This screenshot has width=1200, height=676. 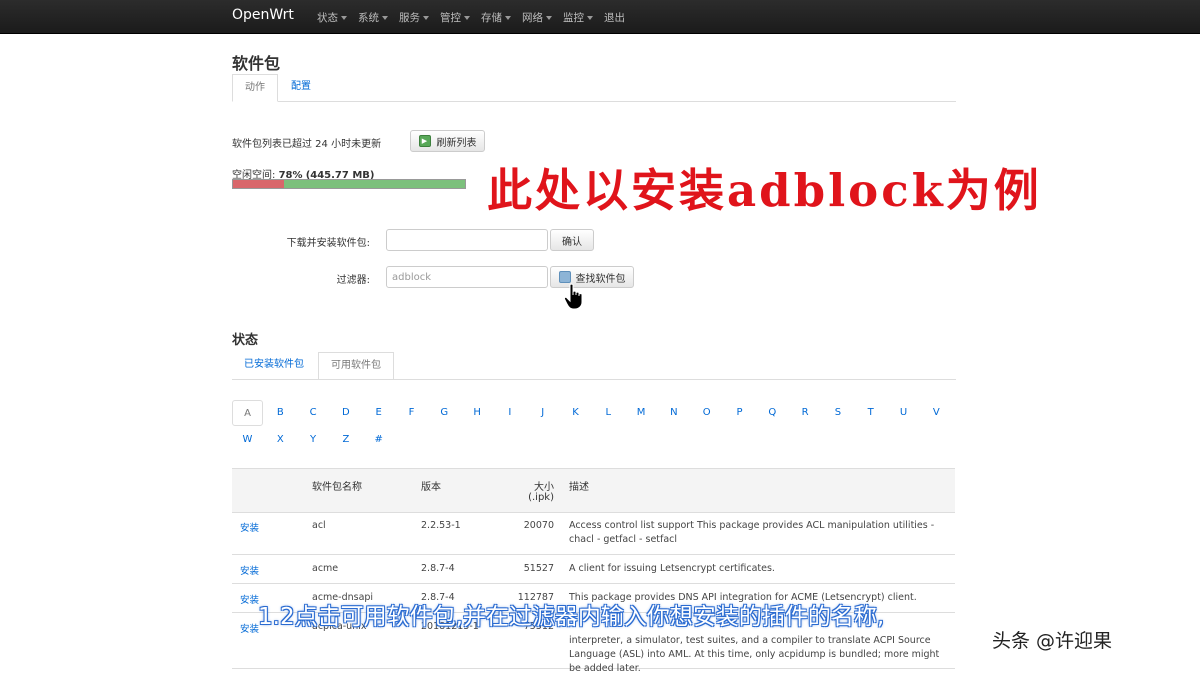 I want to click on page-tabs: 动作 配置, so click(x=594, y=88).